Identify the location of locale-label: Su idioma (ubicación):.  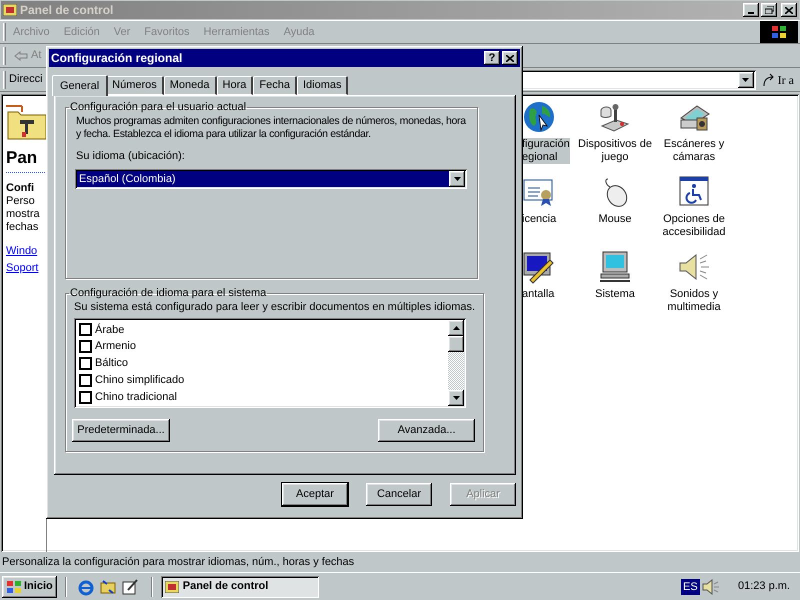
(131, 156).